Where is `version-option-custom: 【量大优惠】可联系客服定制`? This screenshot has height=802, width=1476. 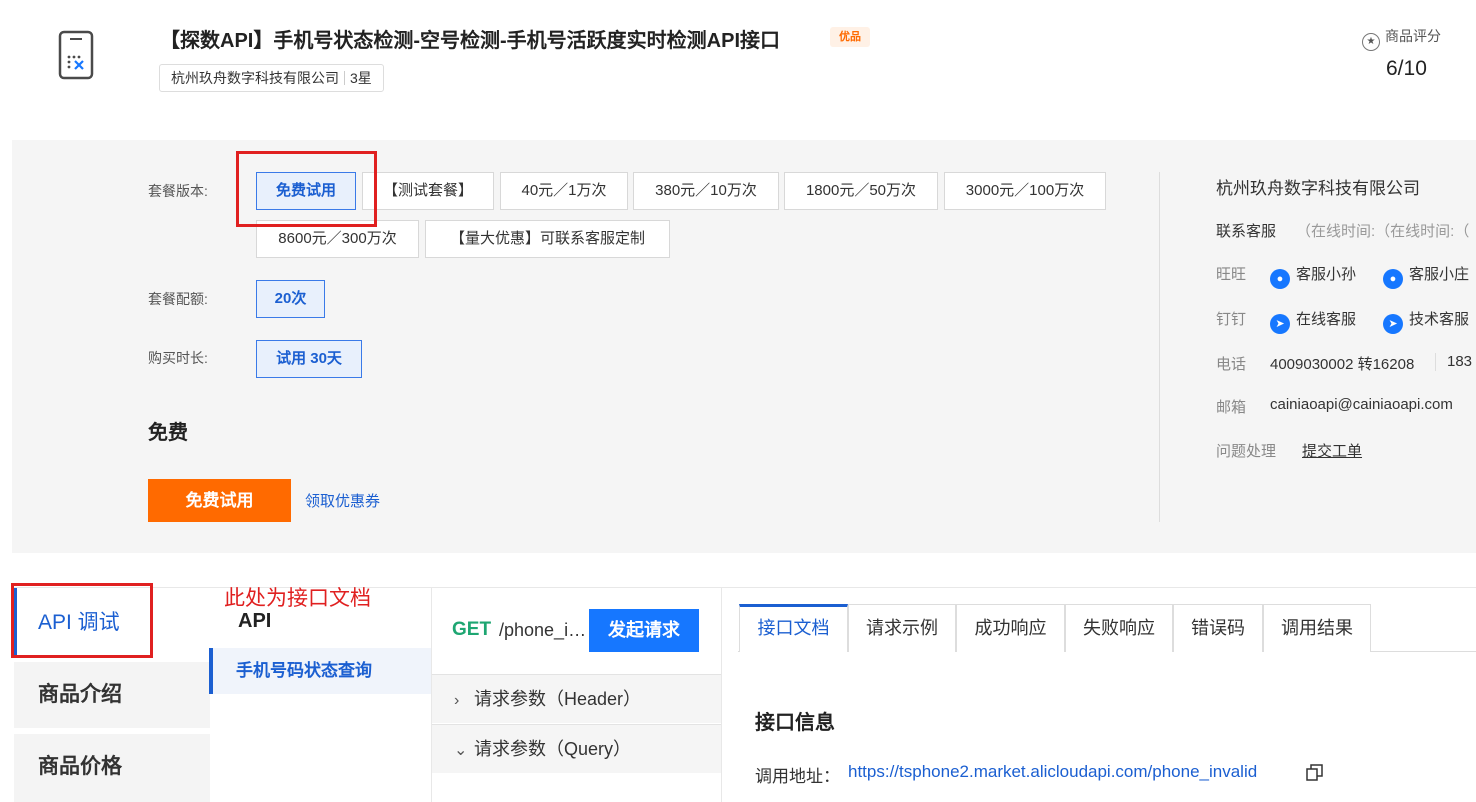 version-option-custom: 【量大优惠】可联系客服定制 is located at coordinates (547, 239).